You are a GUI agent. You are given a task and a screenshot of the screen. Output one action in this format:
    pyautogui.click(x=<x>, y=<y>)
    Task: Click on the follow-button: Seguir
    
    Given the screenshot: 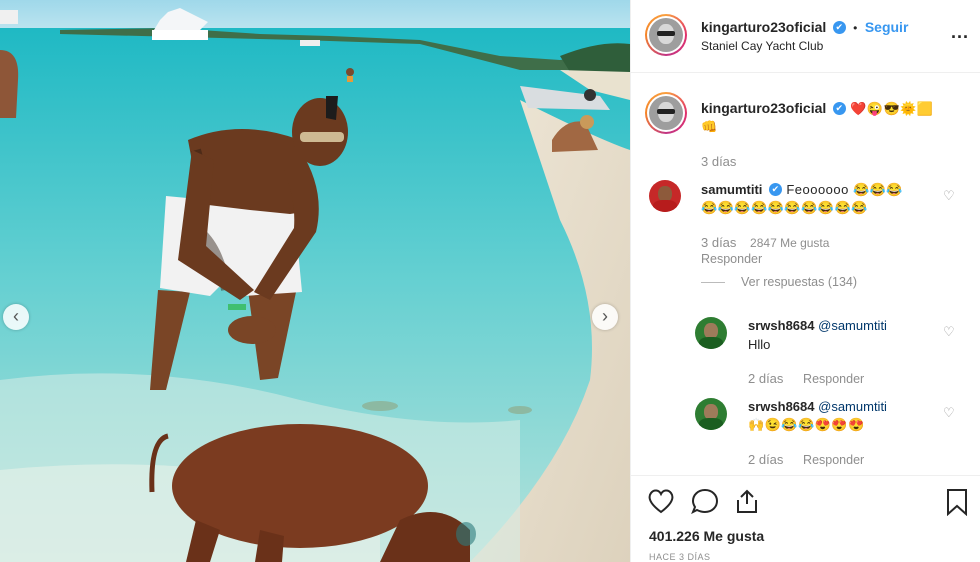 What is the action you would take?
    pyautogui.click(x=887, y=27)
    